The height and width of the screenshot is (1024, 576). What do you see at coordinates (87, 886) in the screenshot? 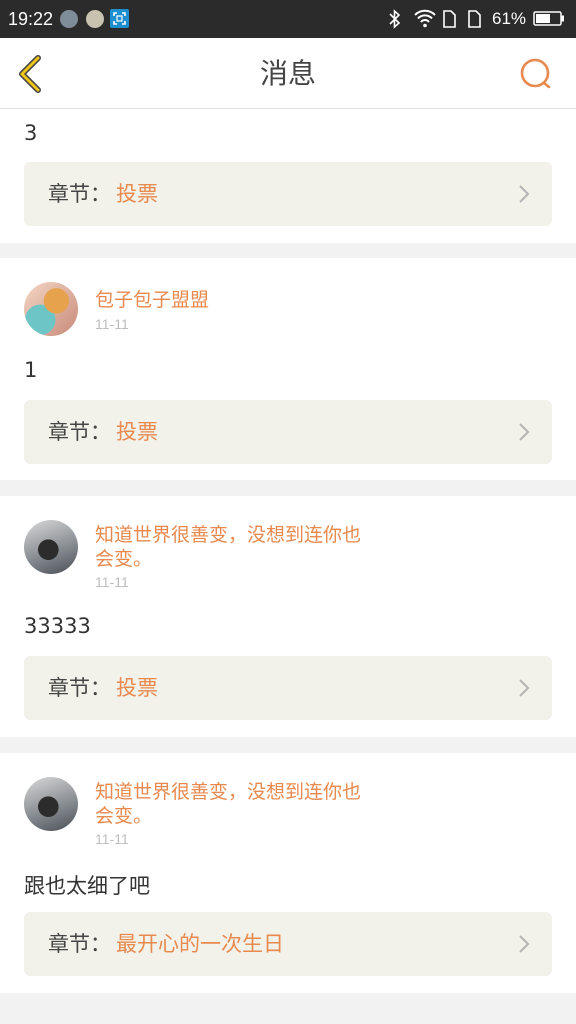
I see `message-text: 跟也太细了吧` at bounding box center [87, 886].